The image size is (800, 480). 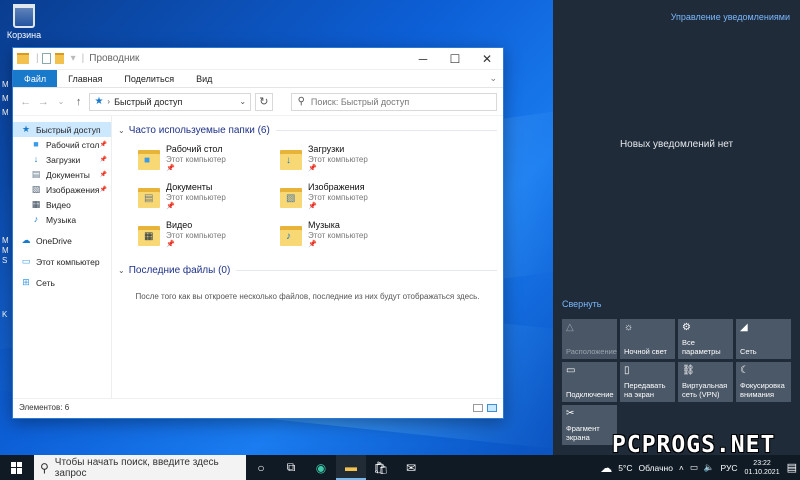 What do you see at coordinates (62, 189) in the screenshot?
I see `nav-item: ▧ Изображения 📌` at bounding box center [62, 189].